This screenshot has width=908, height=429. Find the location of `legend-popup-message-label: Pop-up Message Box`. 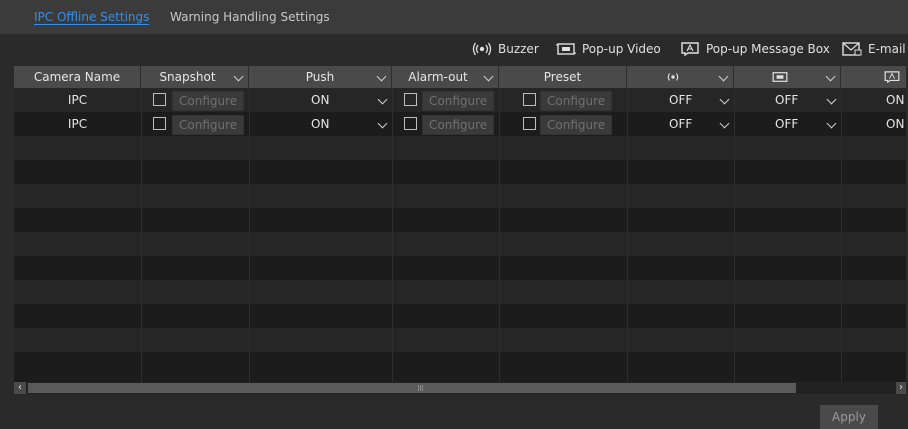

legend-popup-message-label: Pop-up Message Box is located at coordinates (768, 49).